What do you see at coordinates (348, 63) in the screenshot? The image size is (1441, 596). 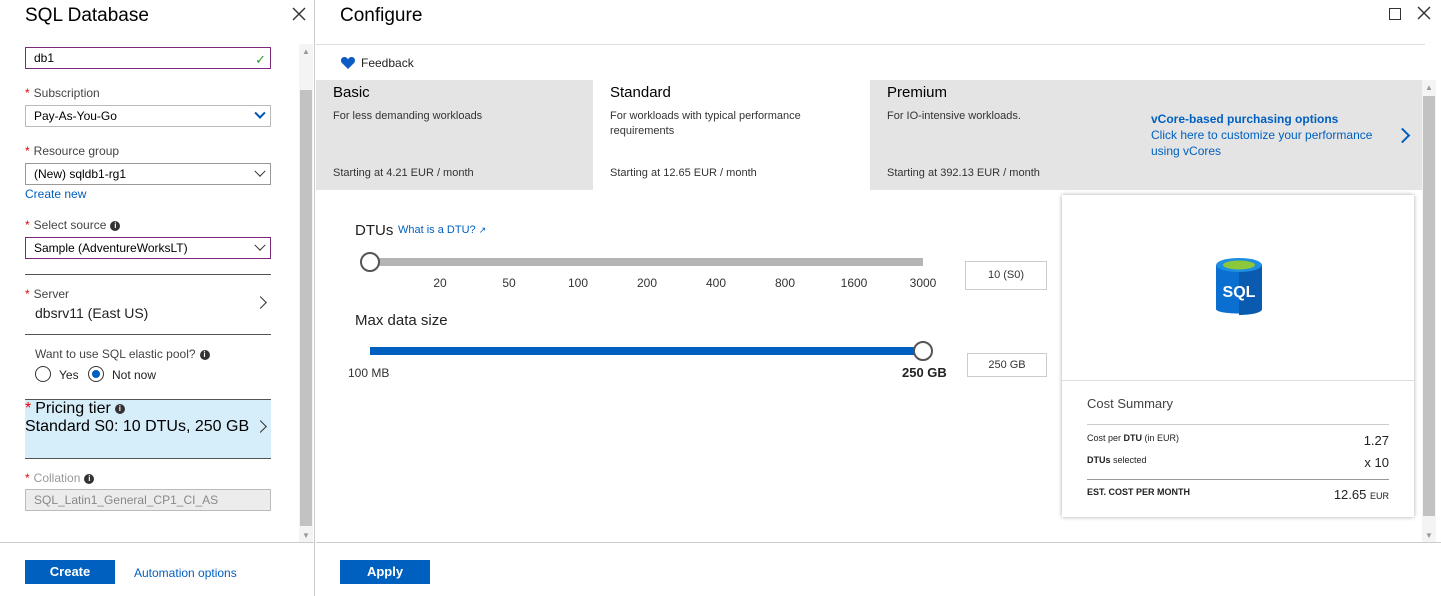 I see `heart-icon` at bounding box center [348, 63].